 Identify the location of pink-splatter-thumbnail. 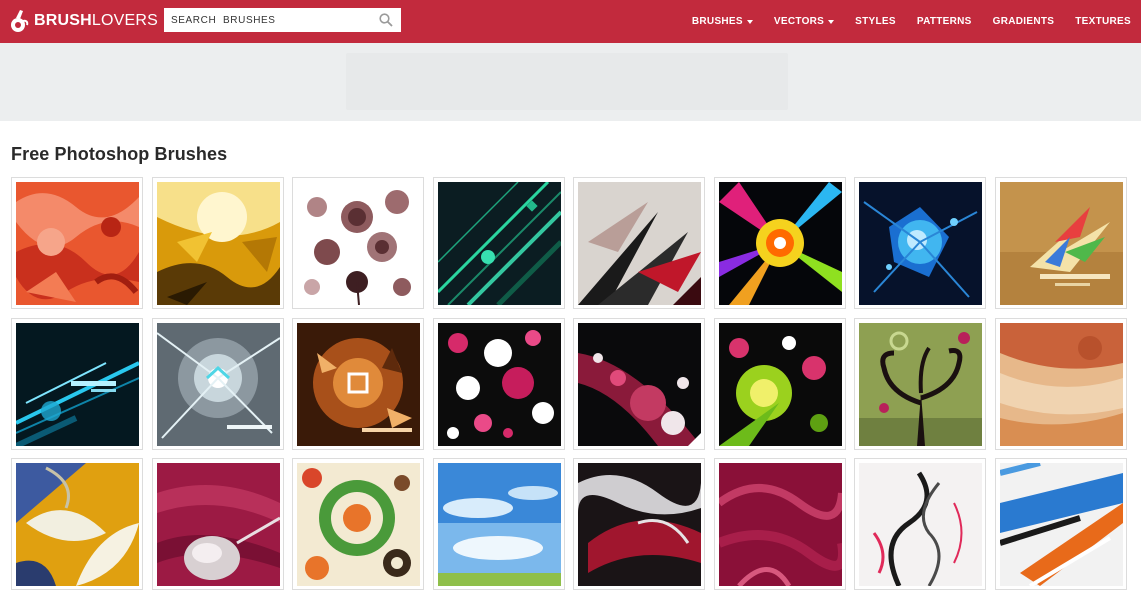
(499, 384).